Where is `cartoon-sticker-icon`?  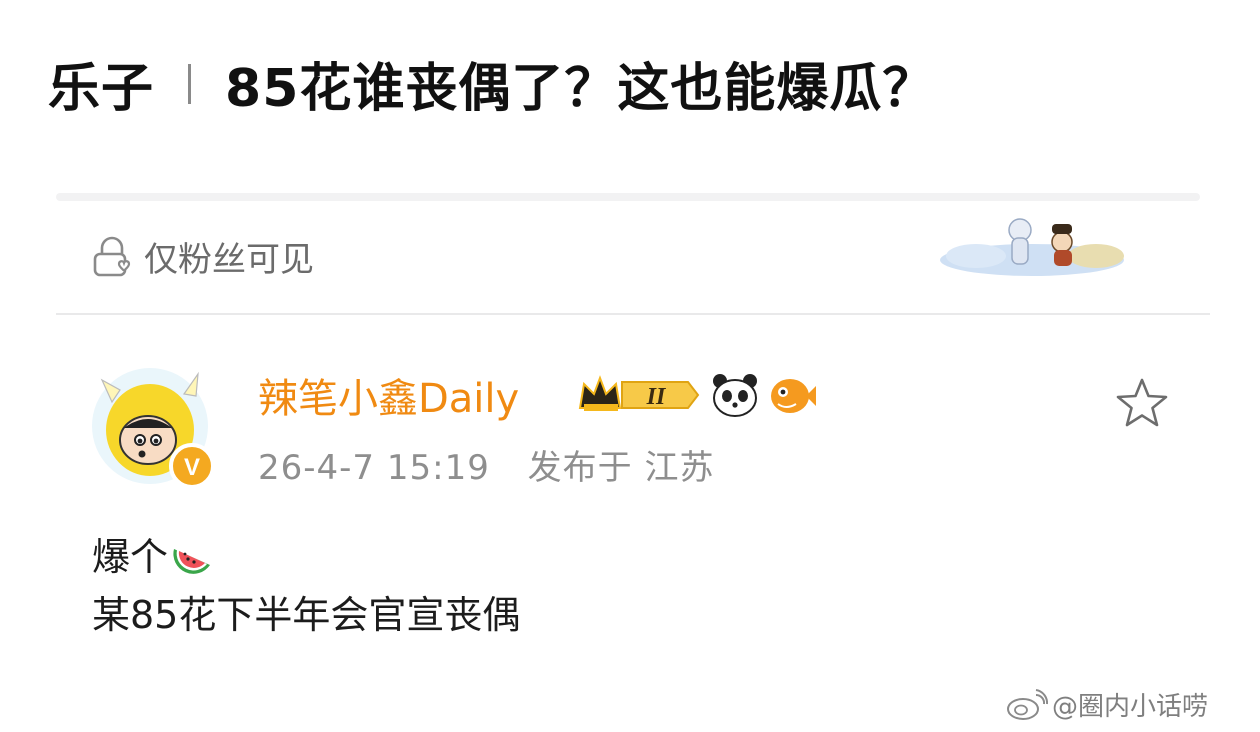
cartoon-sticker-icon is located at coordinates (1032, 247).